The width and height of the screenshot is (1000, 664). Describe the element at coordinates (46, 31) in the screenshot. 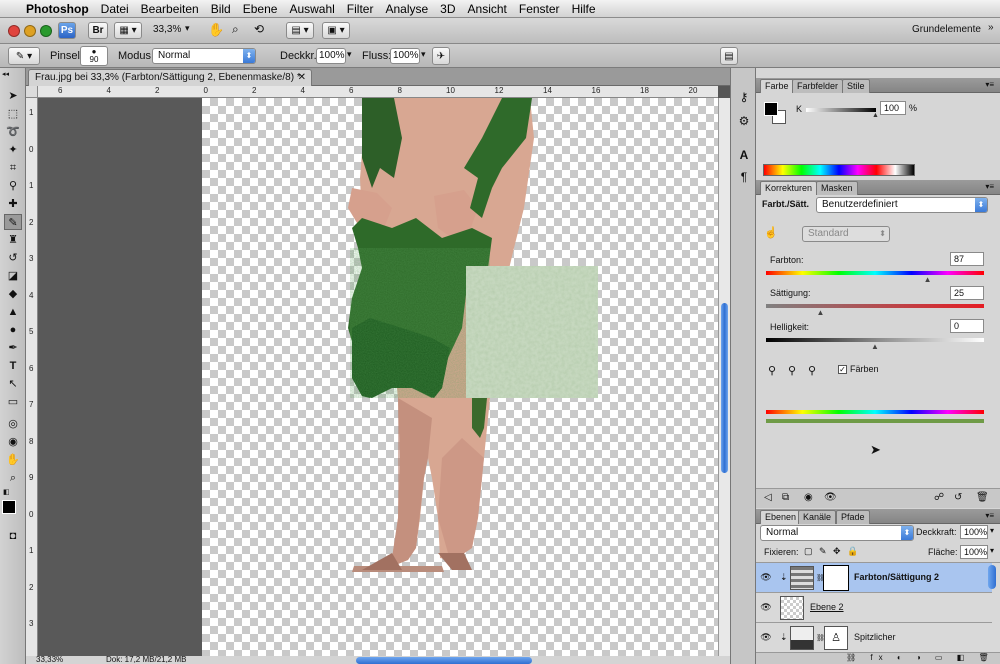

I see `zoom-window-button` at that location.